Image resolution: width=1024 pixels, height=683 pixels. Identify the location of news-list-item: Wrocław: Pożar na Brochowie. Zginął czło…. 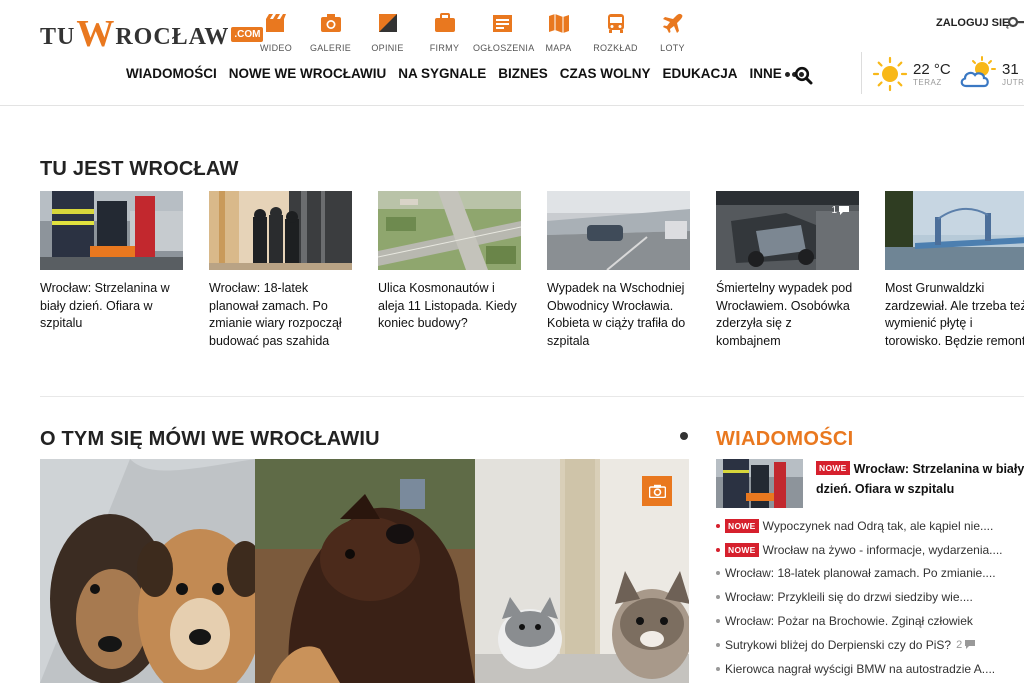
(859, 621).